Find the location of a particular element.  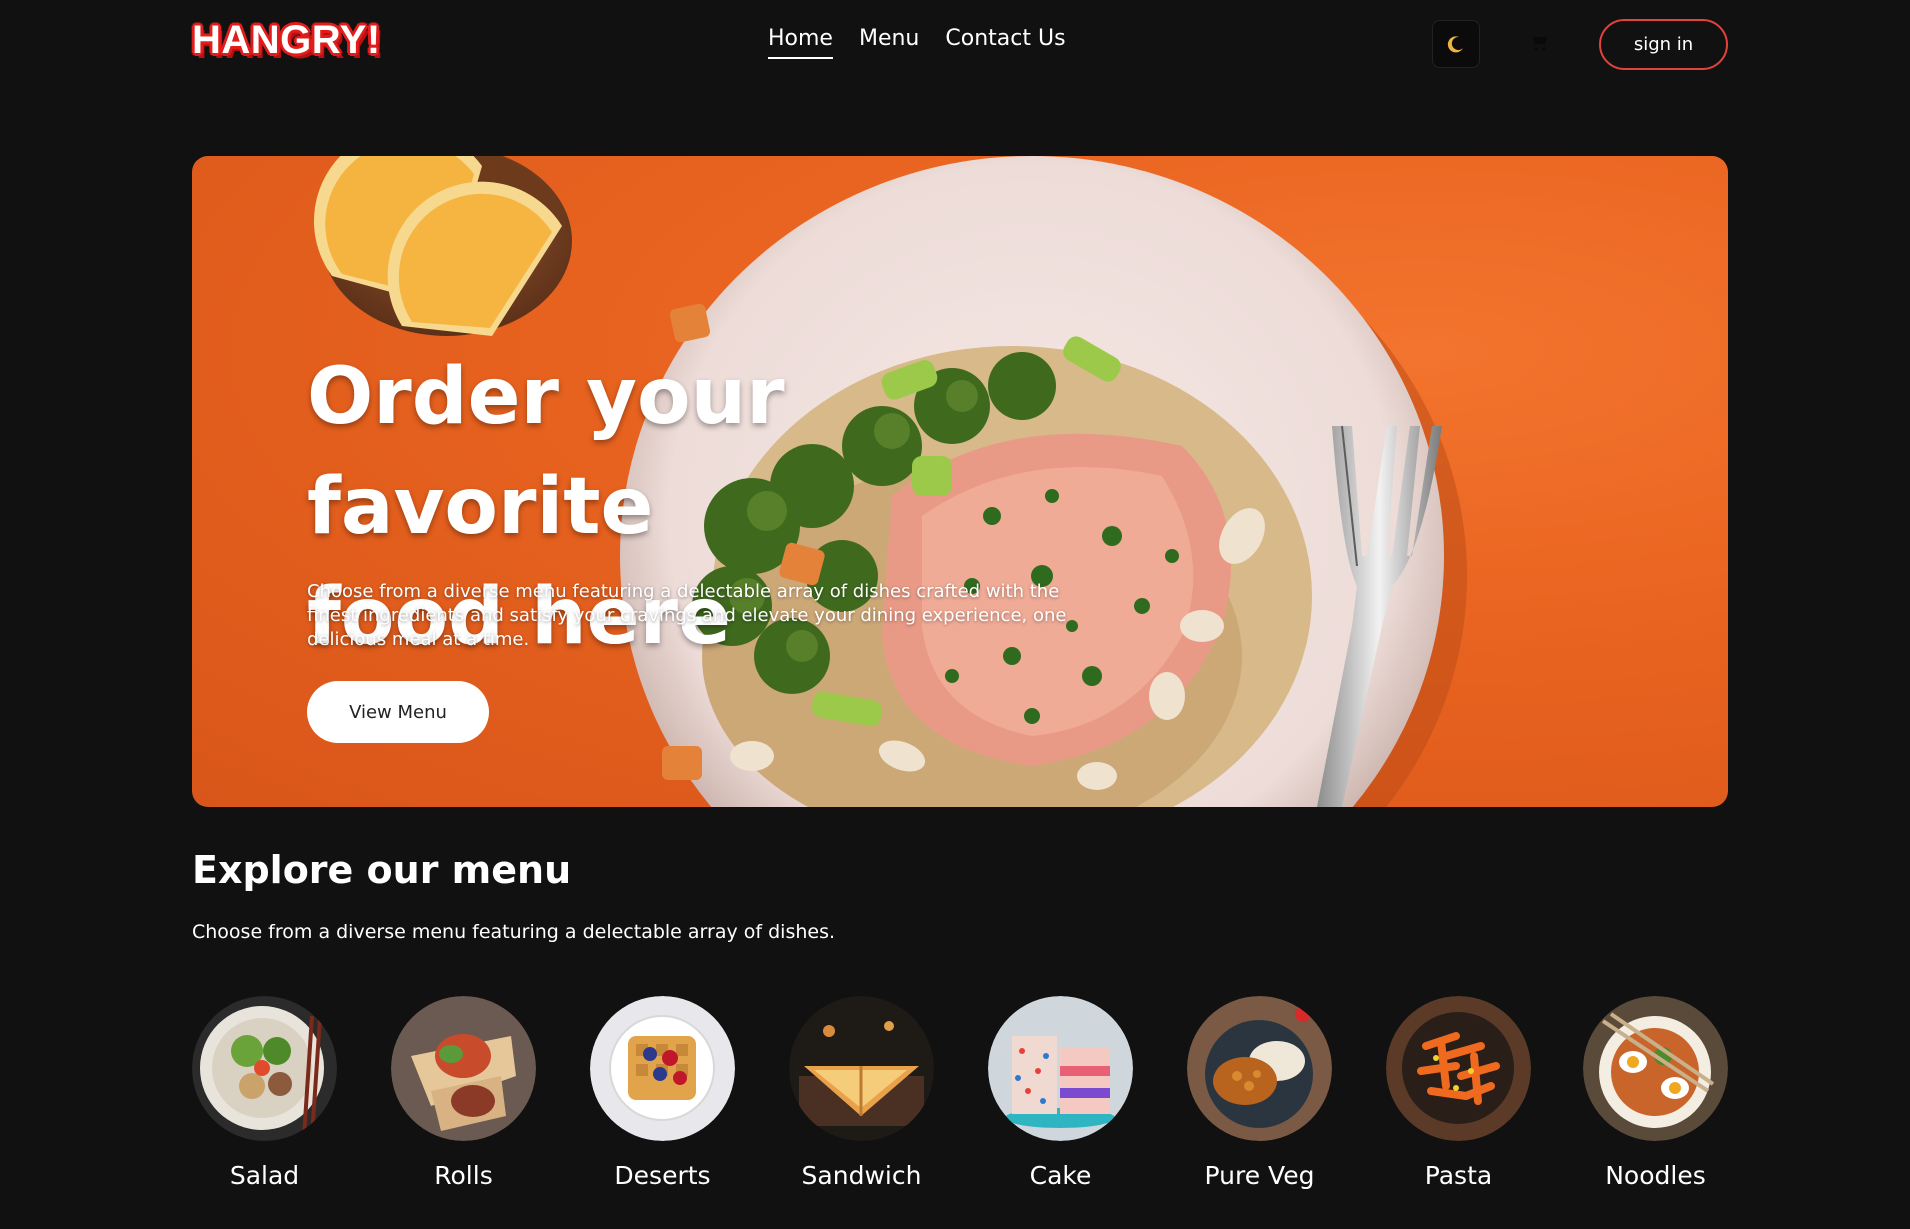

site-header: HANGRY! Home Menu Contact Us sign in is located at coordinates (960, 44).